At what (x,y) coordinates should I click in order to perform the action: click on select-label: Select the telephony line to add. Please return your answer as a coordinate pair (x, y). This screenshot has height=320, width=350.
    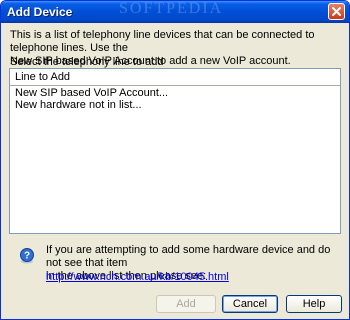
    Looking at the image, I should click on (87, 62).